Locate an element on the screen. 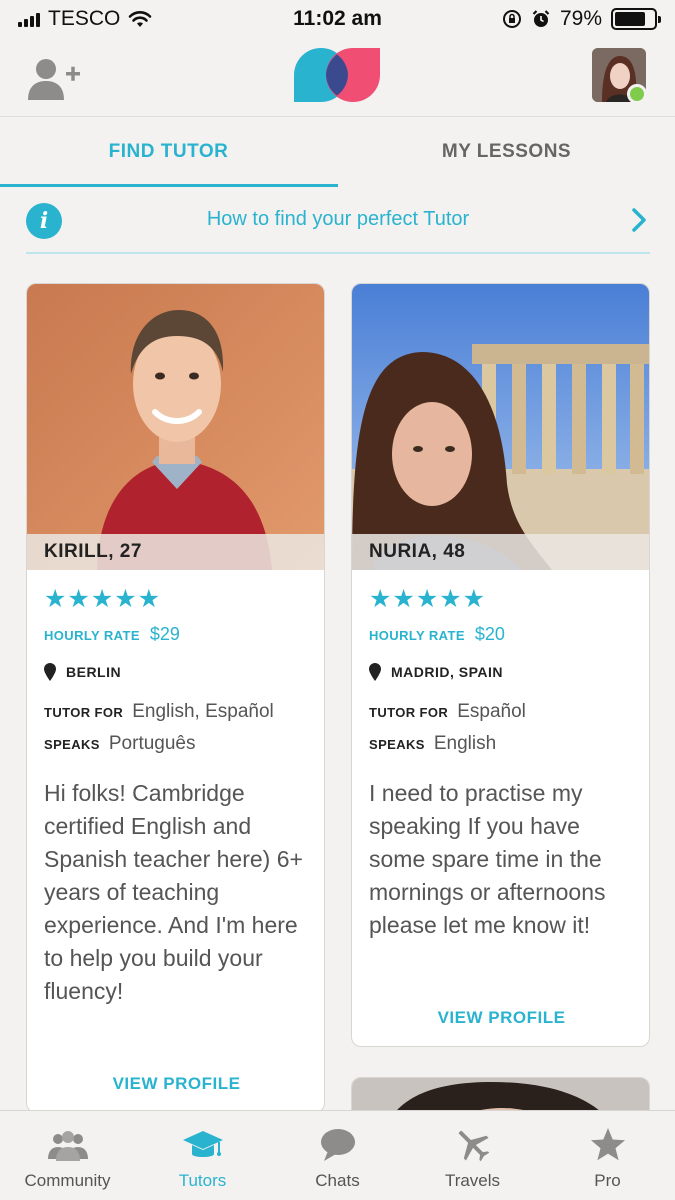 The height and width of the screenshot is (1200, 675). chevron-right-icon is located at coordinates (639, 220).